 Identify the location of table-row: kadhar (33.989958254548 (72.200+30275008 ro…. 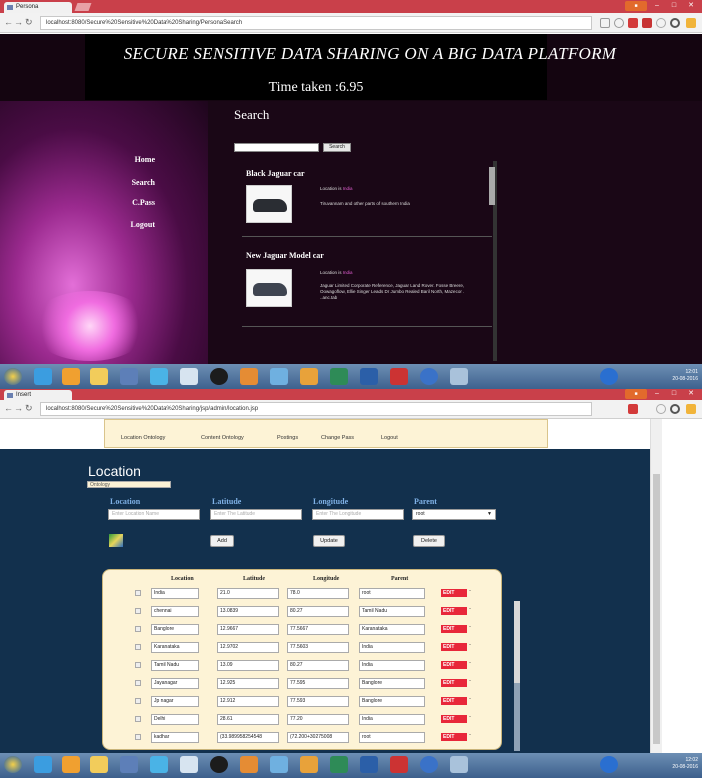
(303, 737).